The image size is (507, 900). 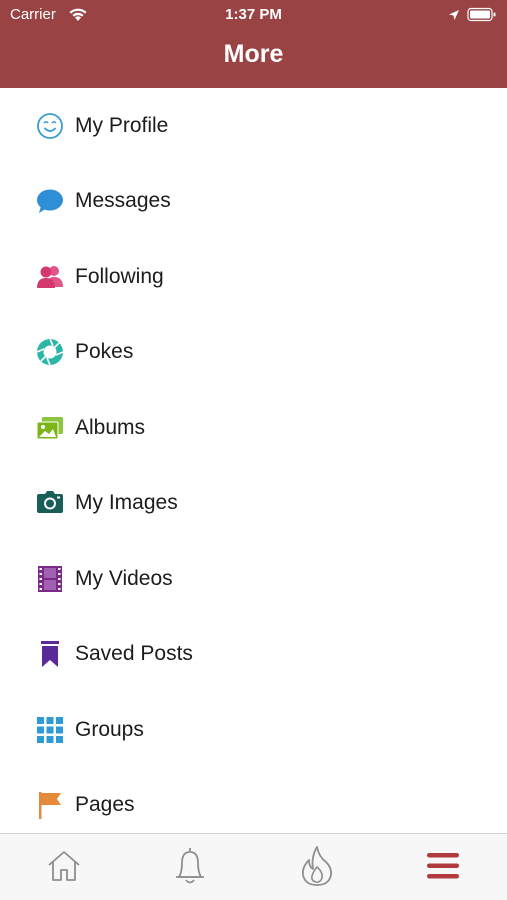 What do you see at coordinates (50, 126) in the screenshot?
I see `smiley-face-icon` at bounding box center [50, 126].